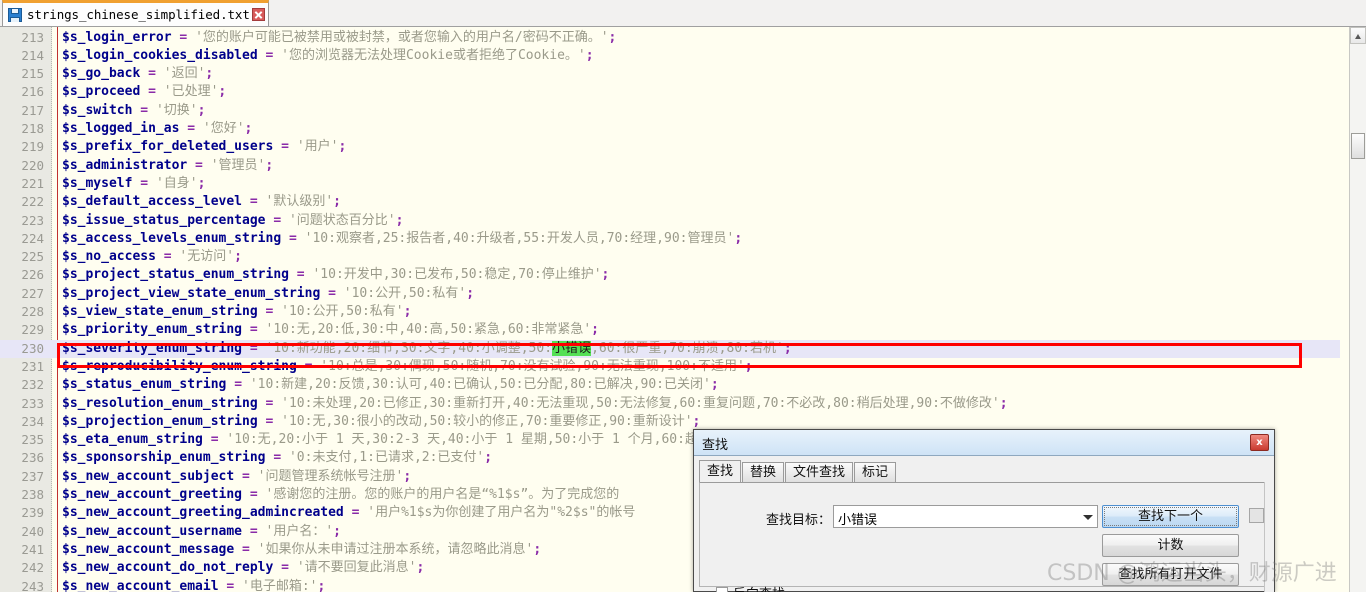 Image resolution: width=1366 pixels, height=592 pixels. Describe the element at coordinates (819, 472) in the screenshot. I see `dialog-tab-2: 文件查找` at that location.